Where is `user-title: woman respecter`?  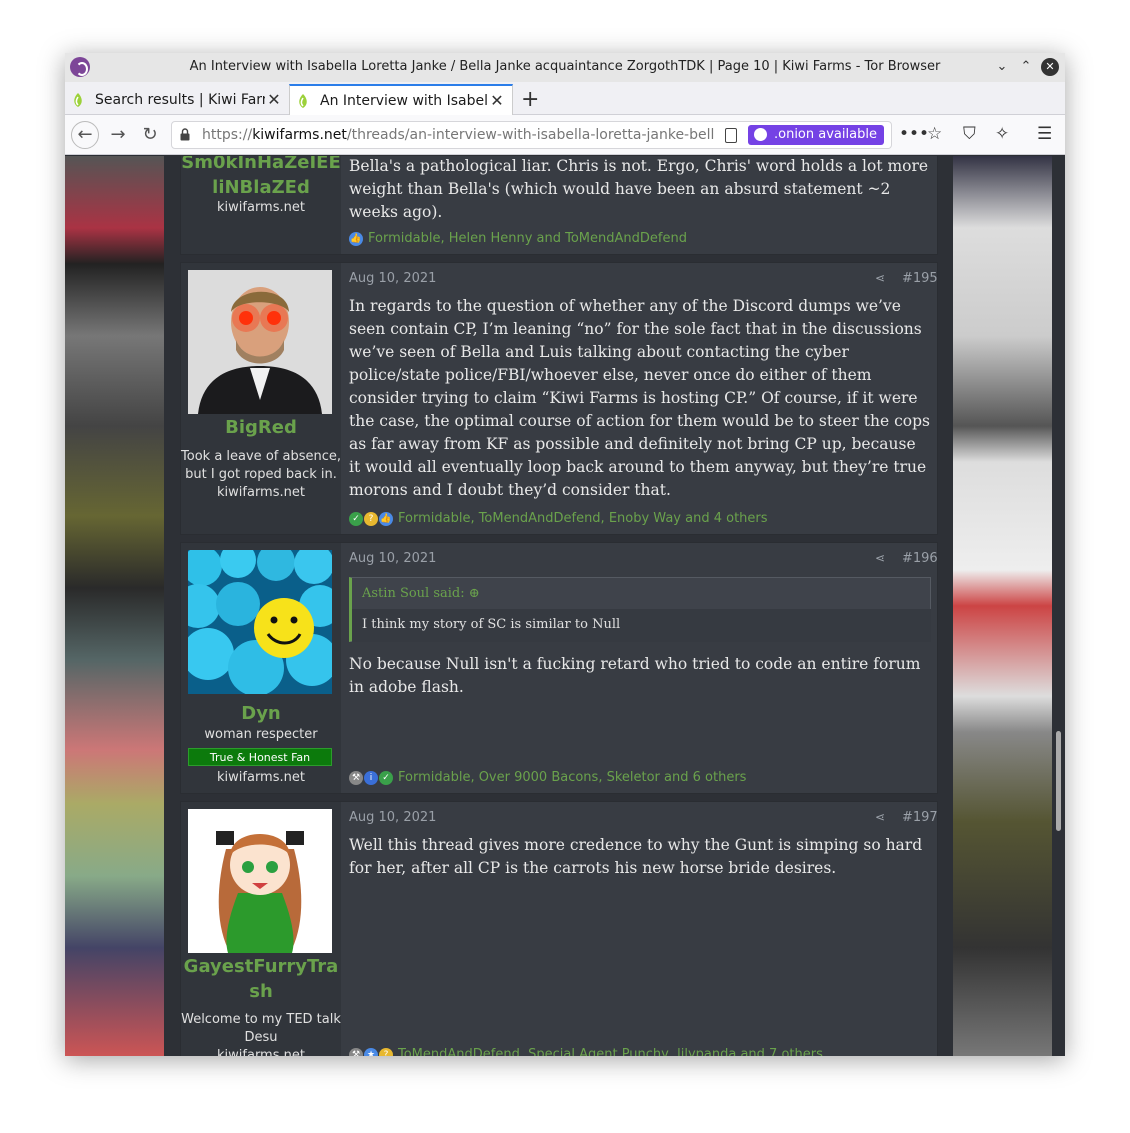
user-title: woman respecter is located at coordinates (261, 734).